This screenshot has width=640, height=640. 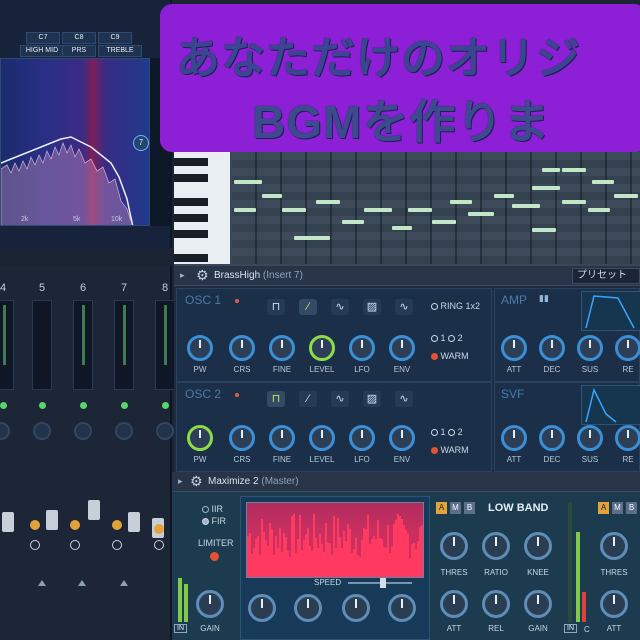 What do you see at coordinates (372, 307) in the screenshot?
I see `noise-wave-icon: ▨` at bounding box center [372, 307].